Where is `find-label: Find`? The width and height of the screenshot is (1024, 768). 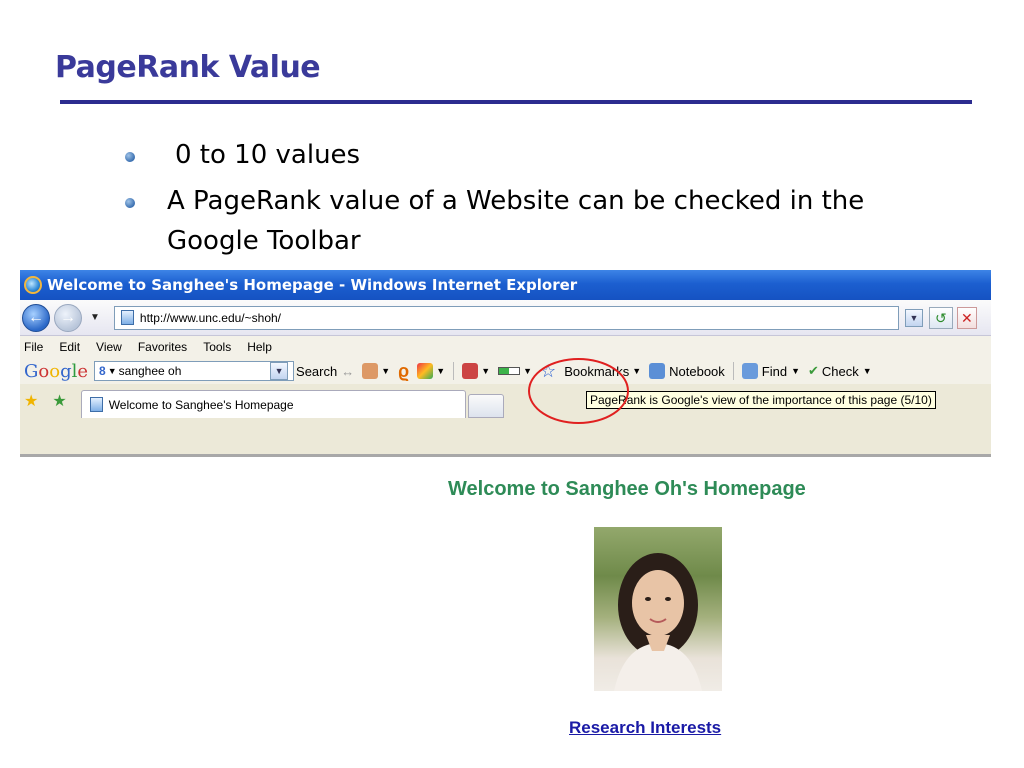
find-label: Find is located at coordinates (774, 371).